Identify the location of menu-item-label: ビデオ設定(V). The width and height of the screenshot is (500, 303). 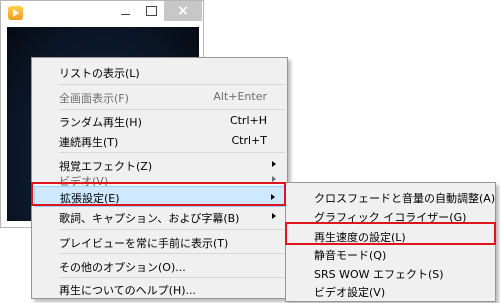
(350, 292).